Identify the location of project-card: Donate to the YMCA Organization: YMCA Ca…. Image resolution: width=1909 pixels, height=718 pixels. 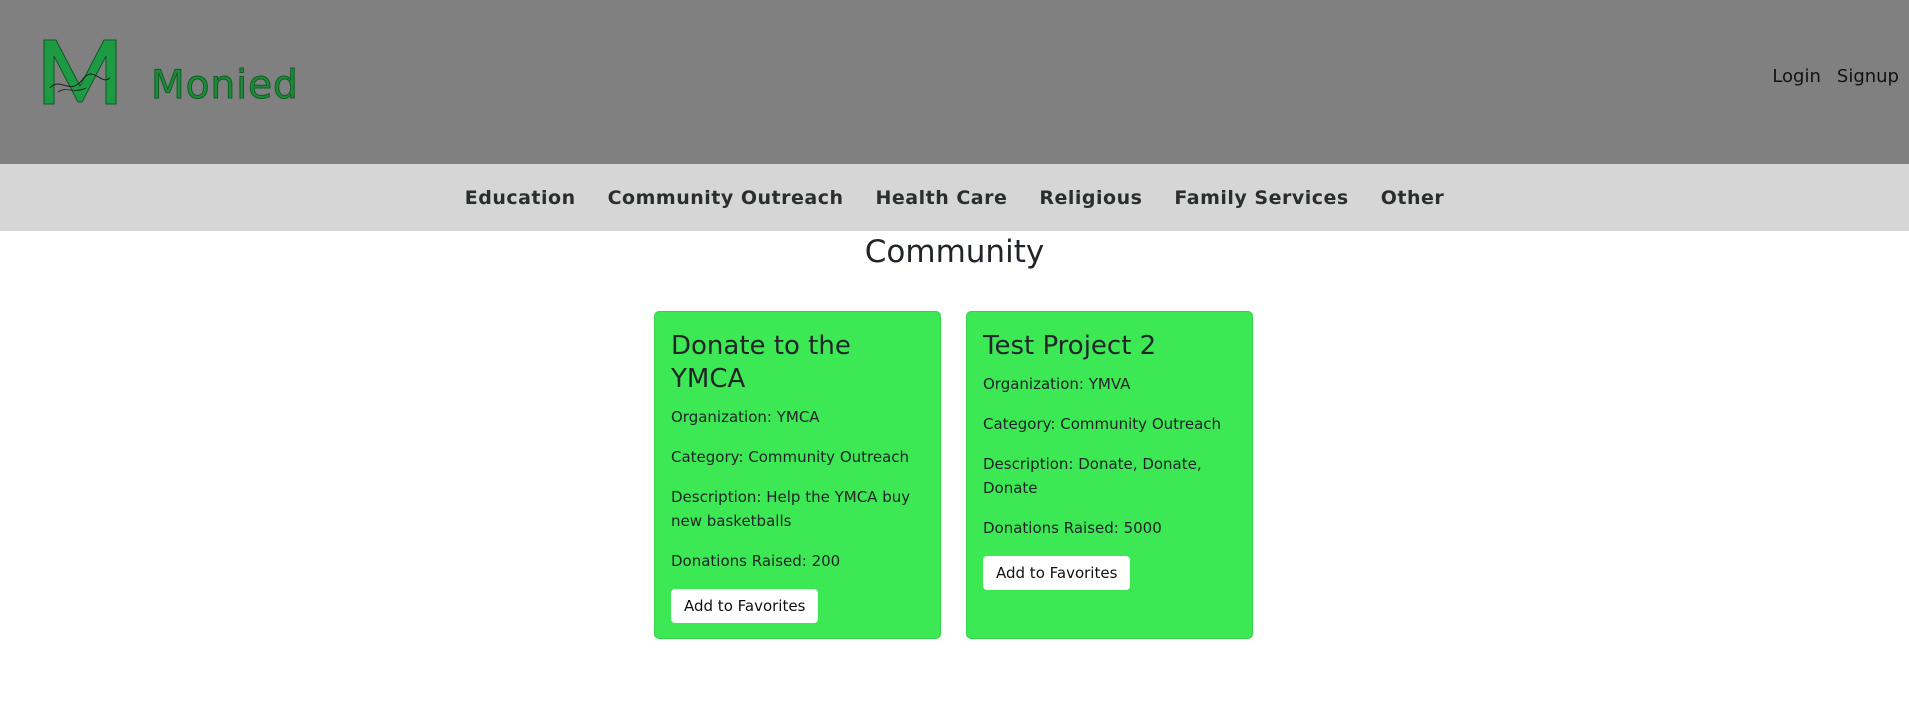
(797, 475).